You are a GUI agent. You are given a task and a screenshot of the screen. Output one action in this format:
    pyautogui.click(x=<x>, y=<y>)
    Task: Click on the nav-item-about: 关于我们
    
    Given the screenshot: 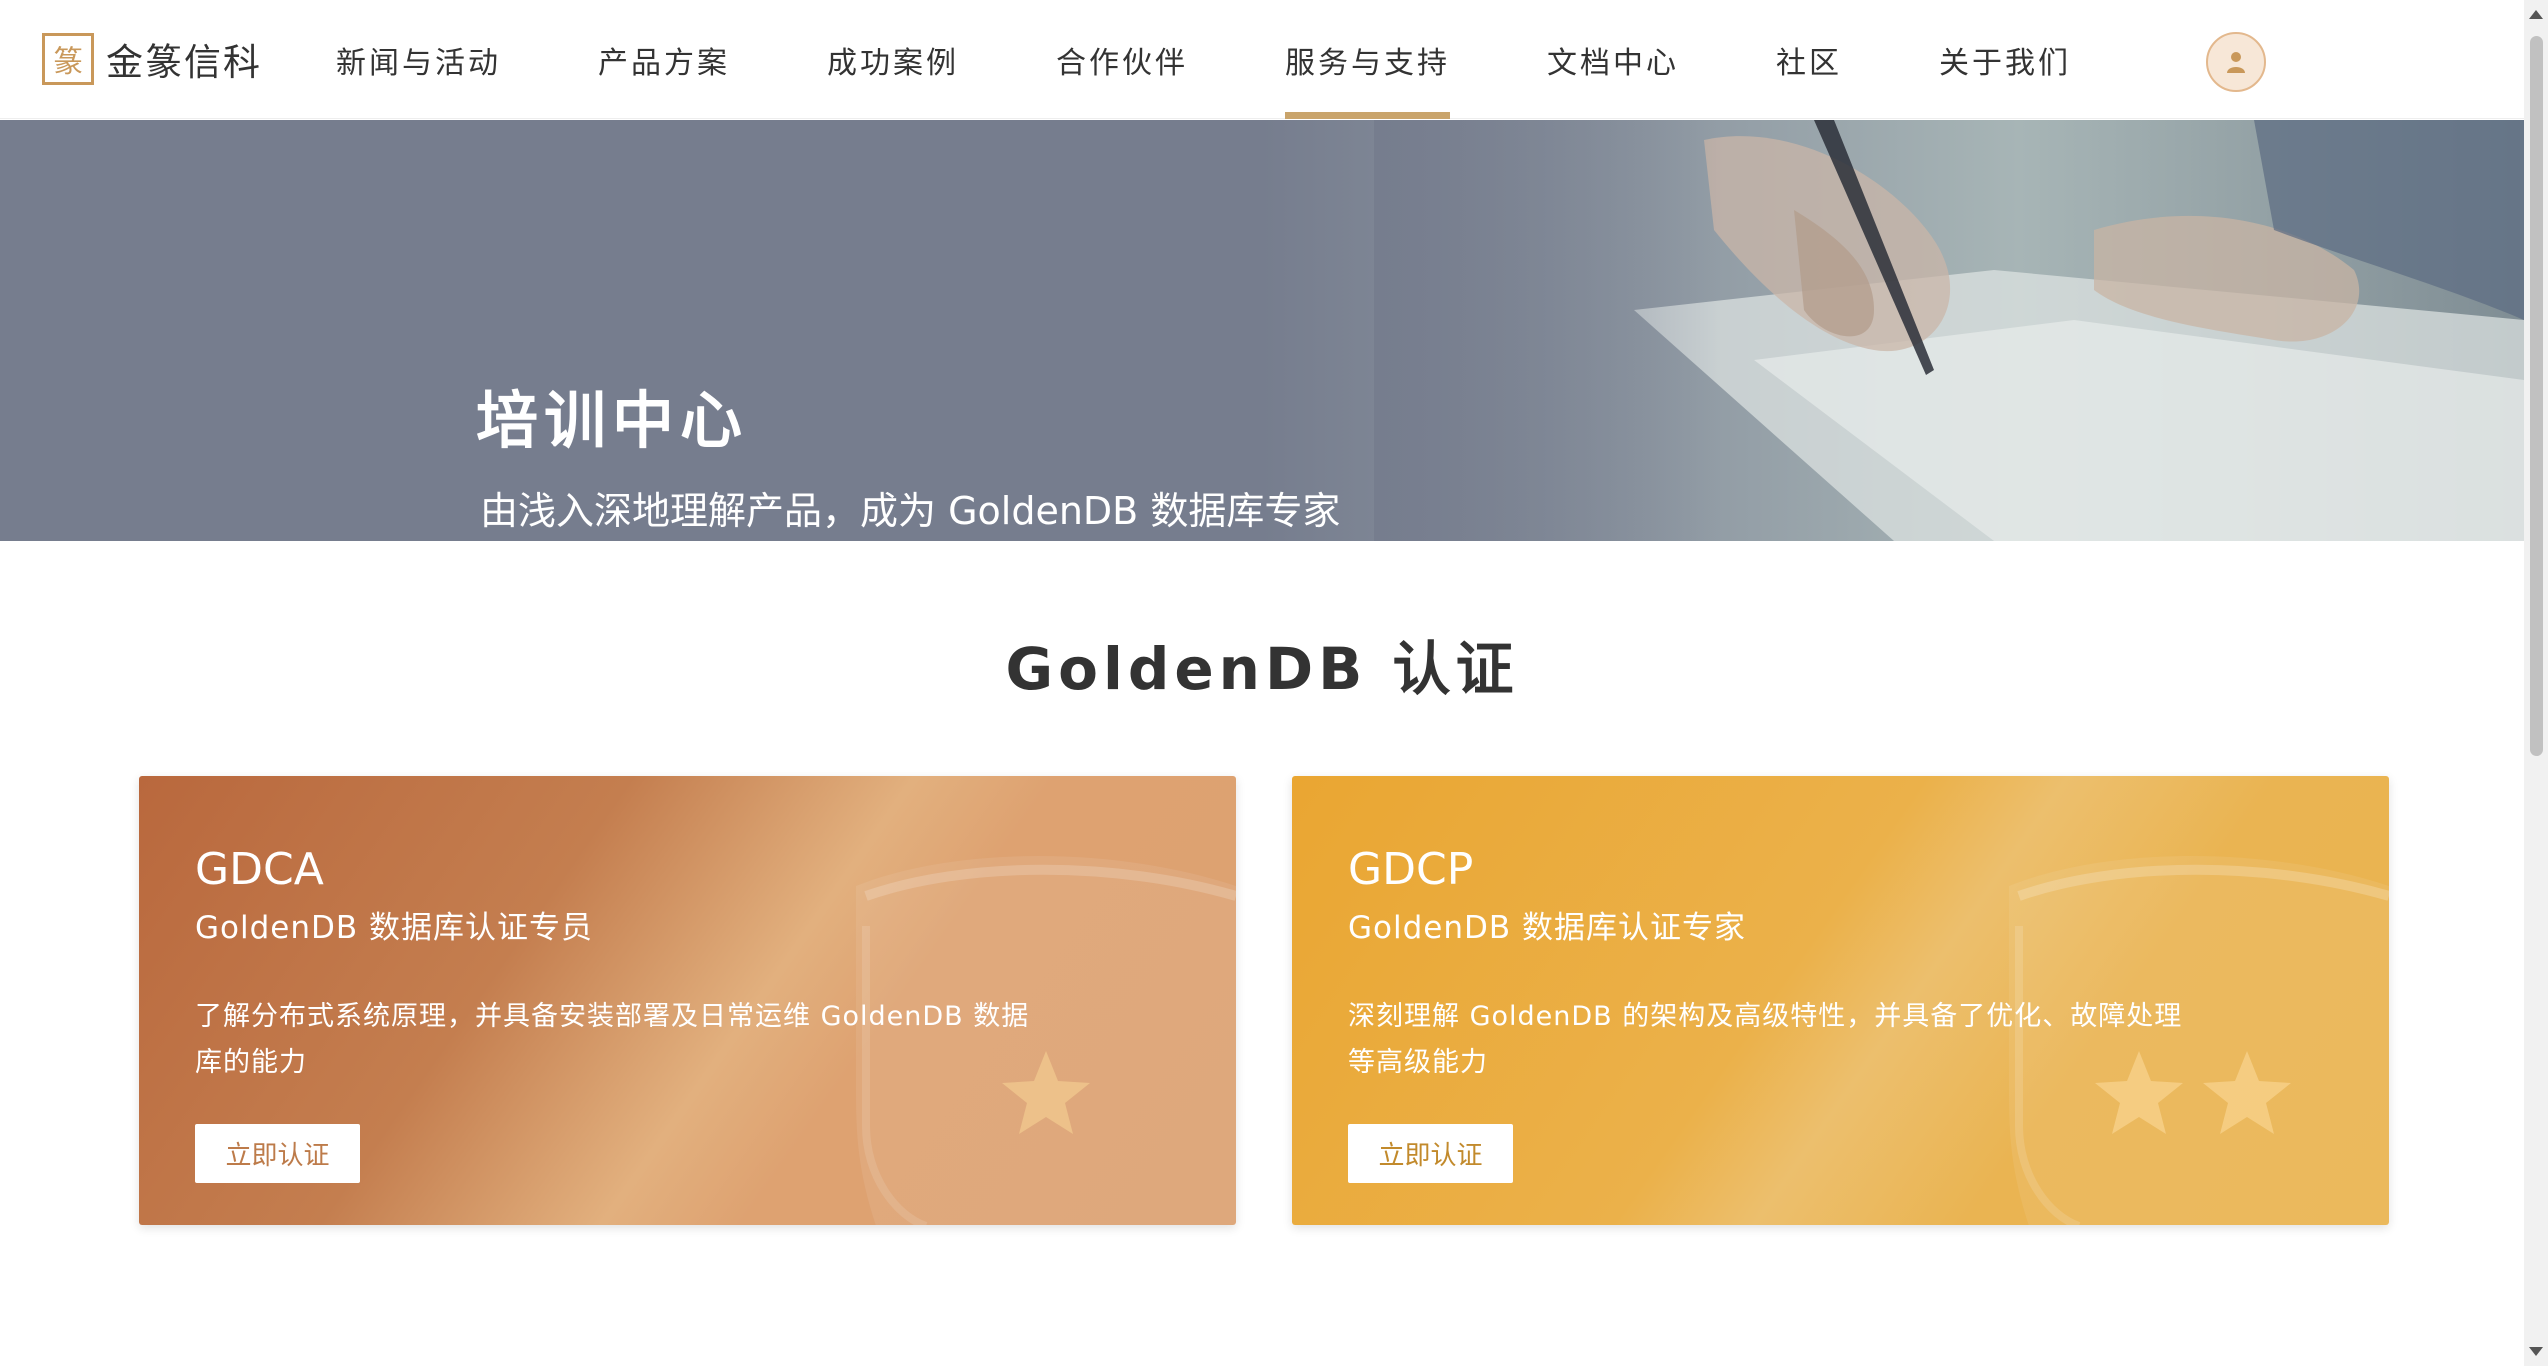 What is the action you would take?
    pyautogui.click(x=2005, y=59)
    